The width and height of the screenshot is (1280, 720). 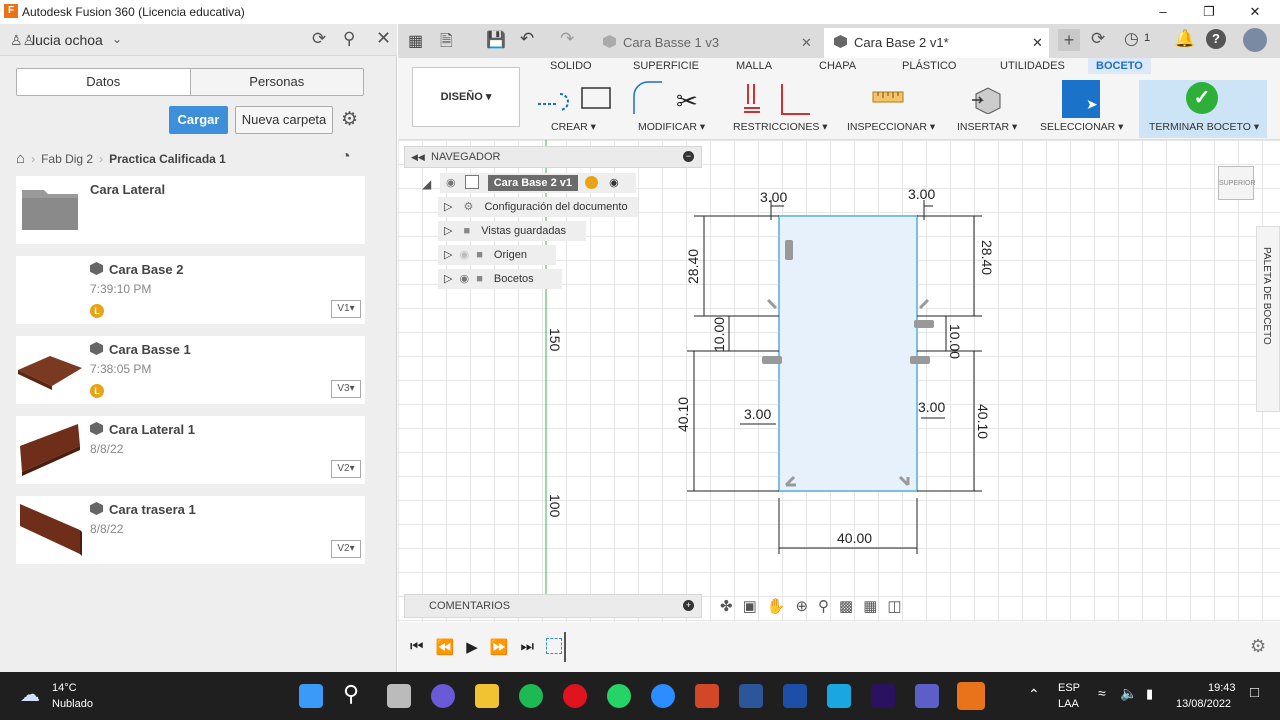 I want to click on file-menu-icon: 🗎, so click(x=446, y=43).